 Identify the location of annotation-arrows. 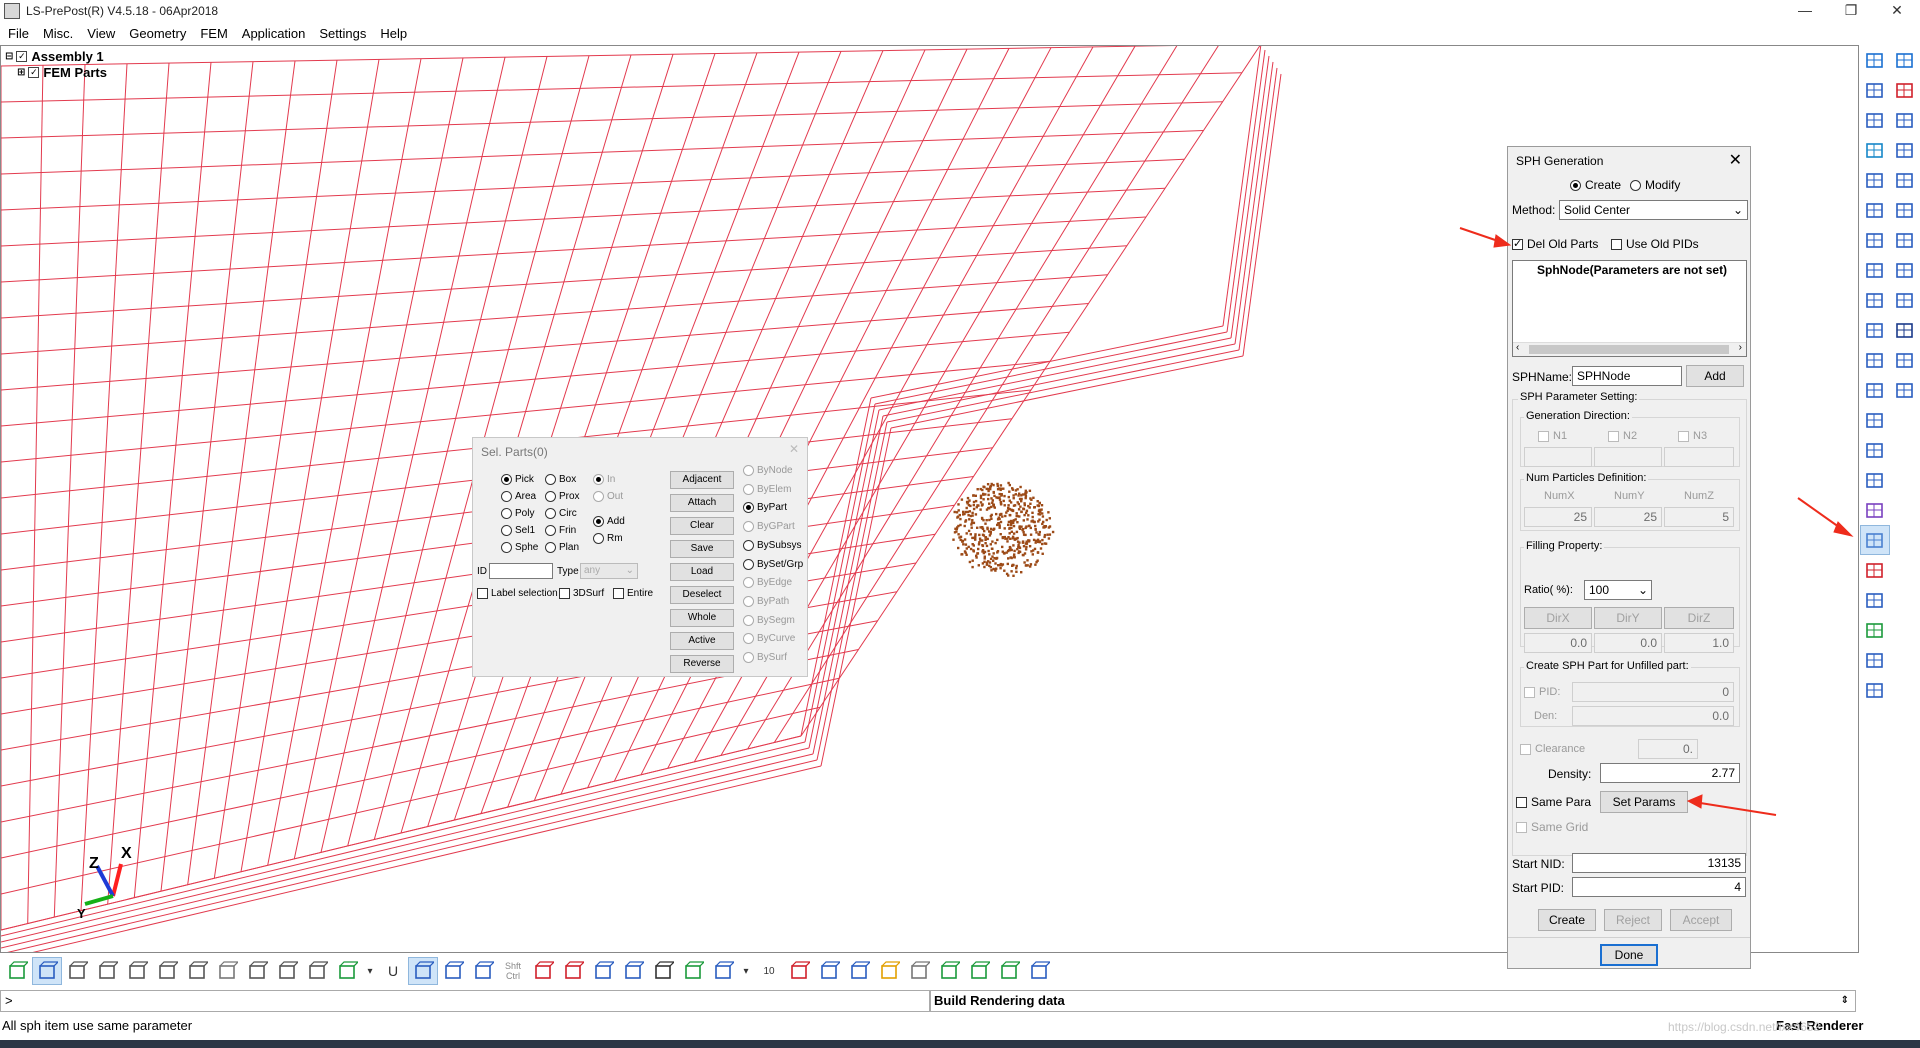
(1656, 521).